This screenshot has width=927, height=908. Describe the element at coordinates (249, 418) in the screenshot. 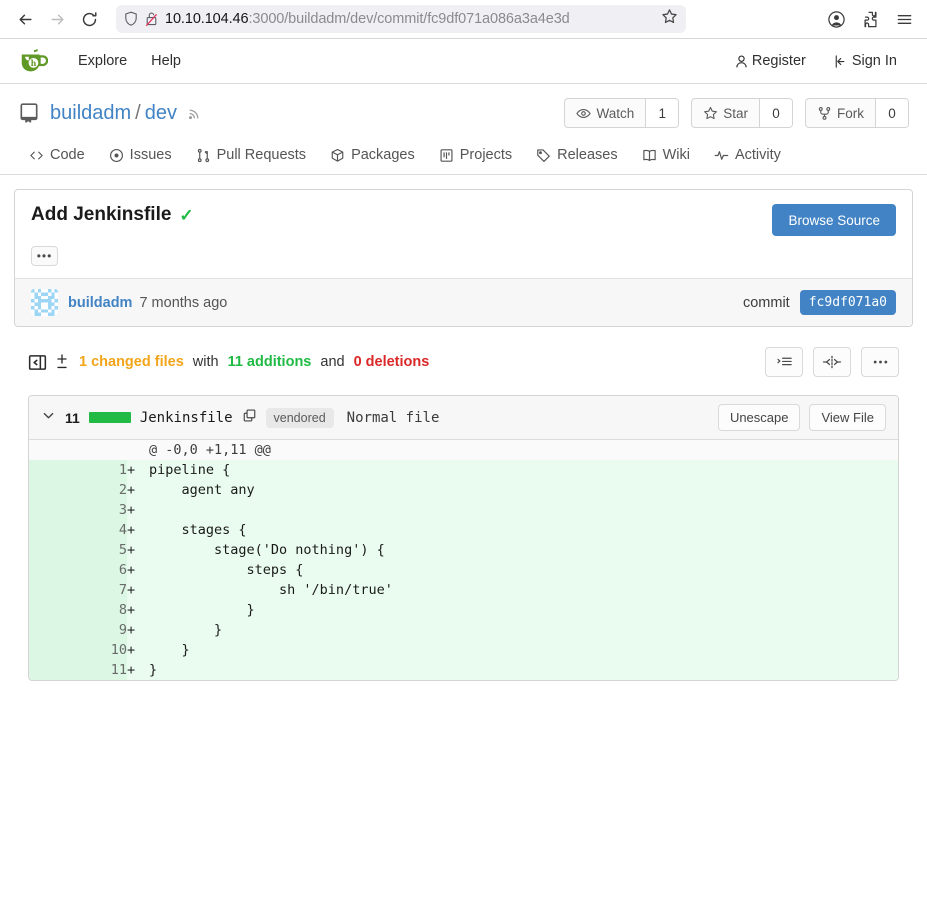

I see `copy-path-button` at that location.